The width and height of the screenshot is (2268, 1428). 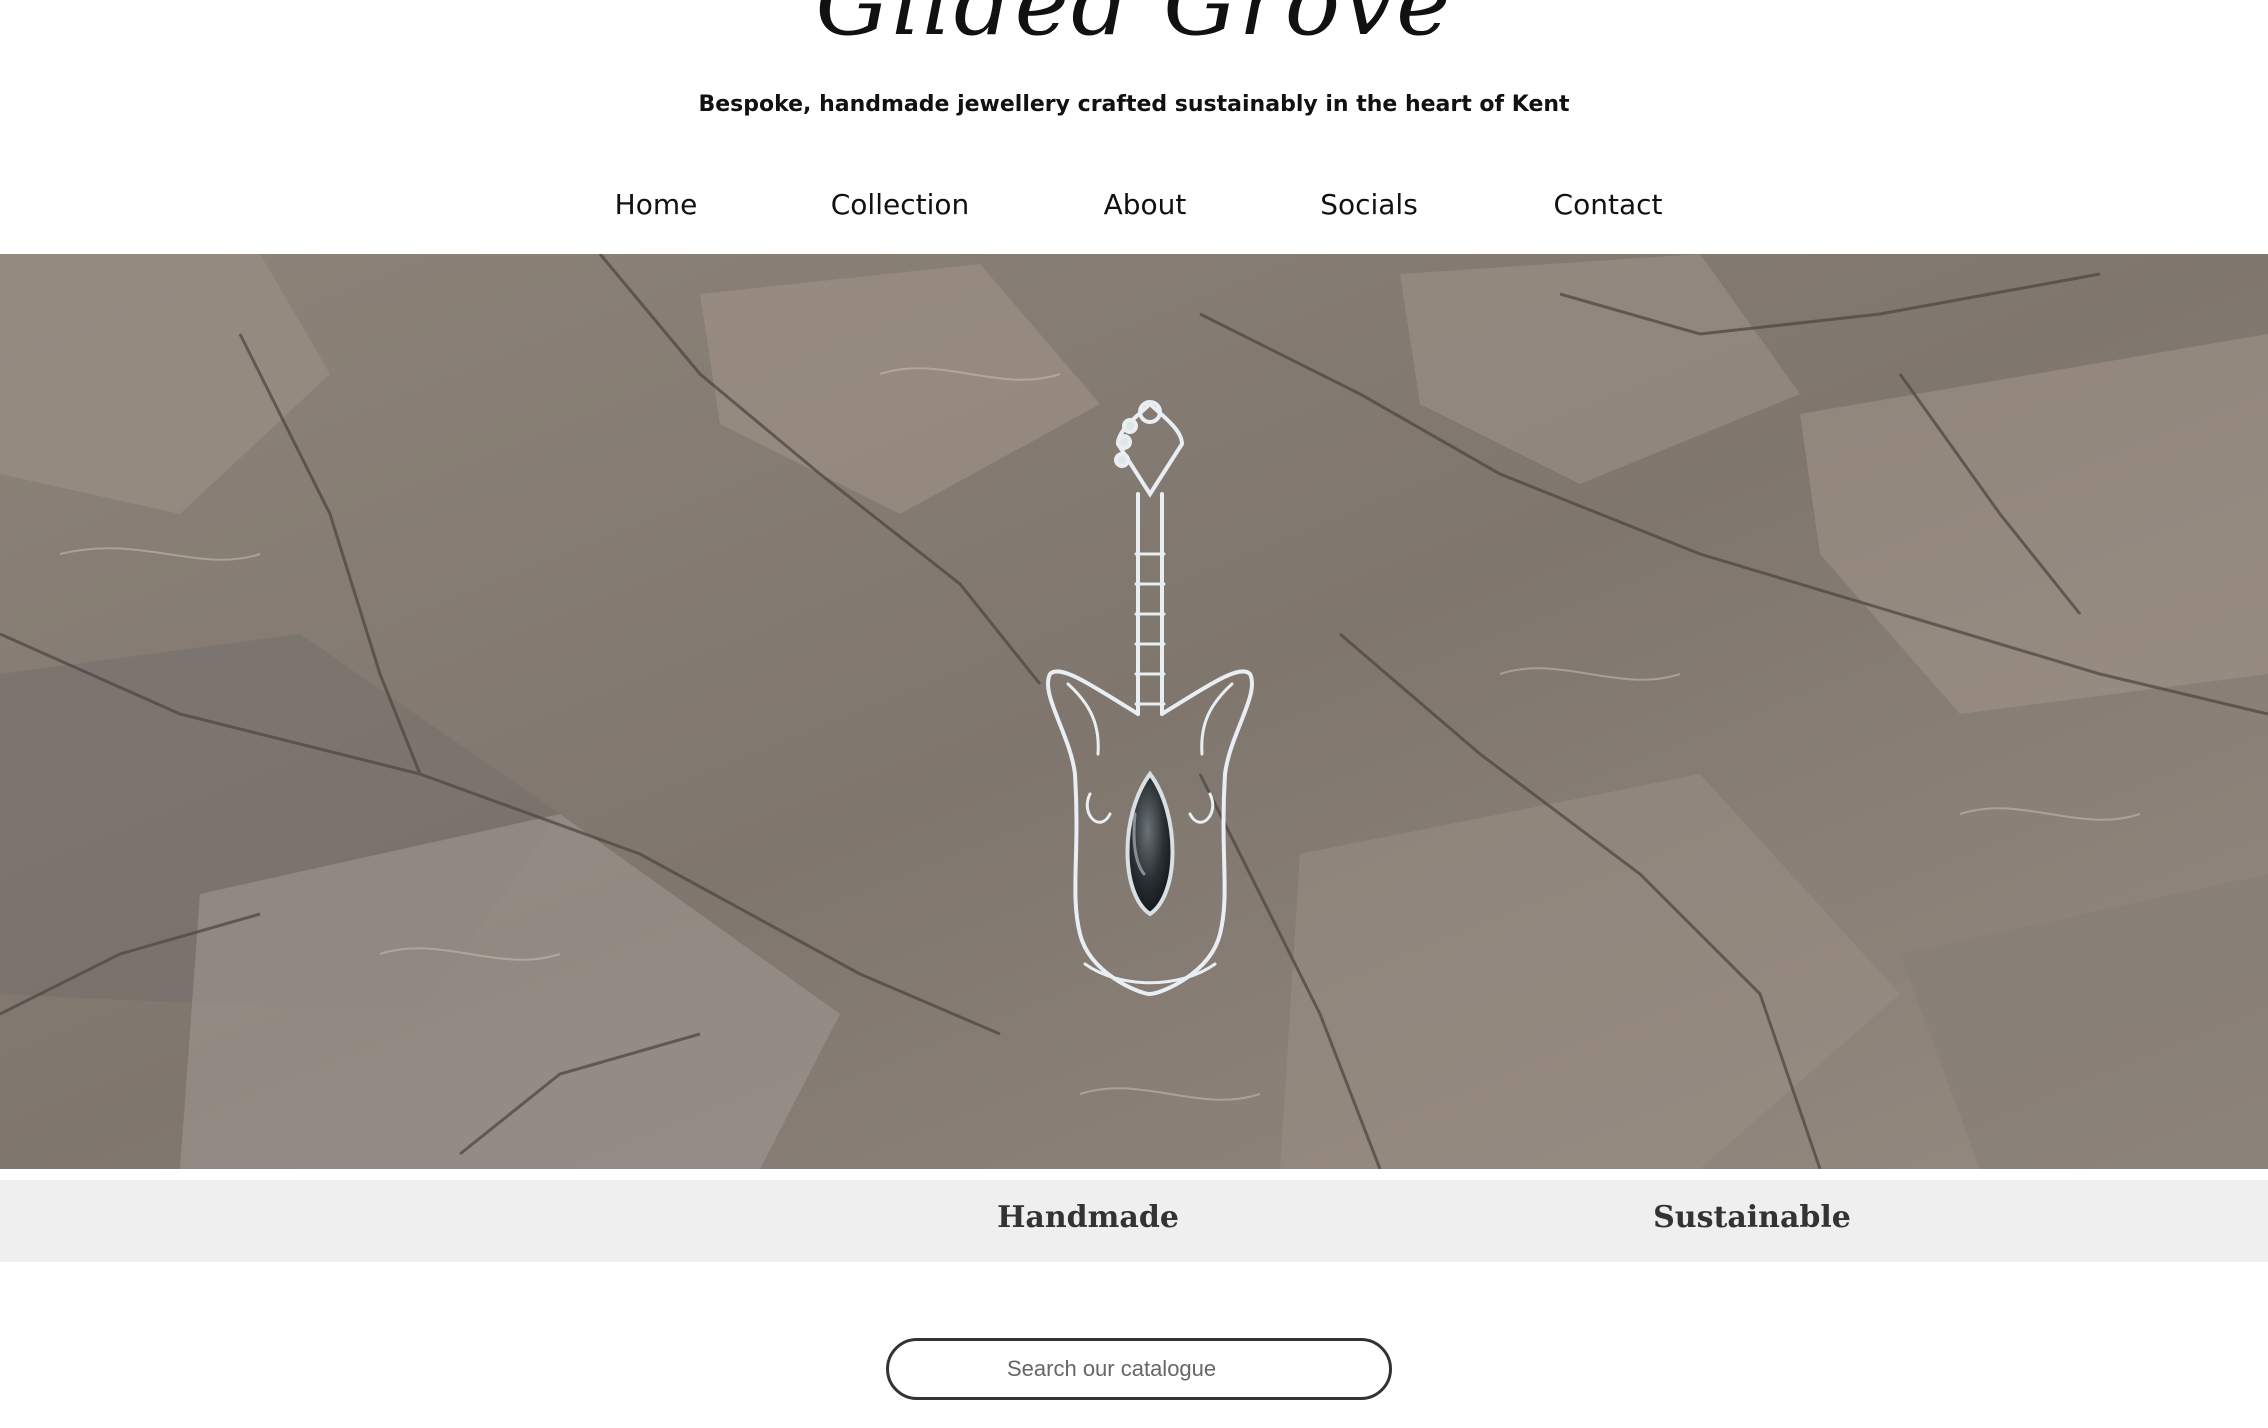 I want to click on nav-contact: Contact, so click(x=1608, y=204).